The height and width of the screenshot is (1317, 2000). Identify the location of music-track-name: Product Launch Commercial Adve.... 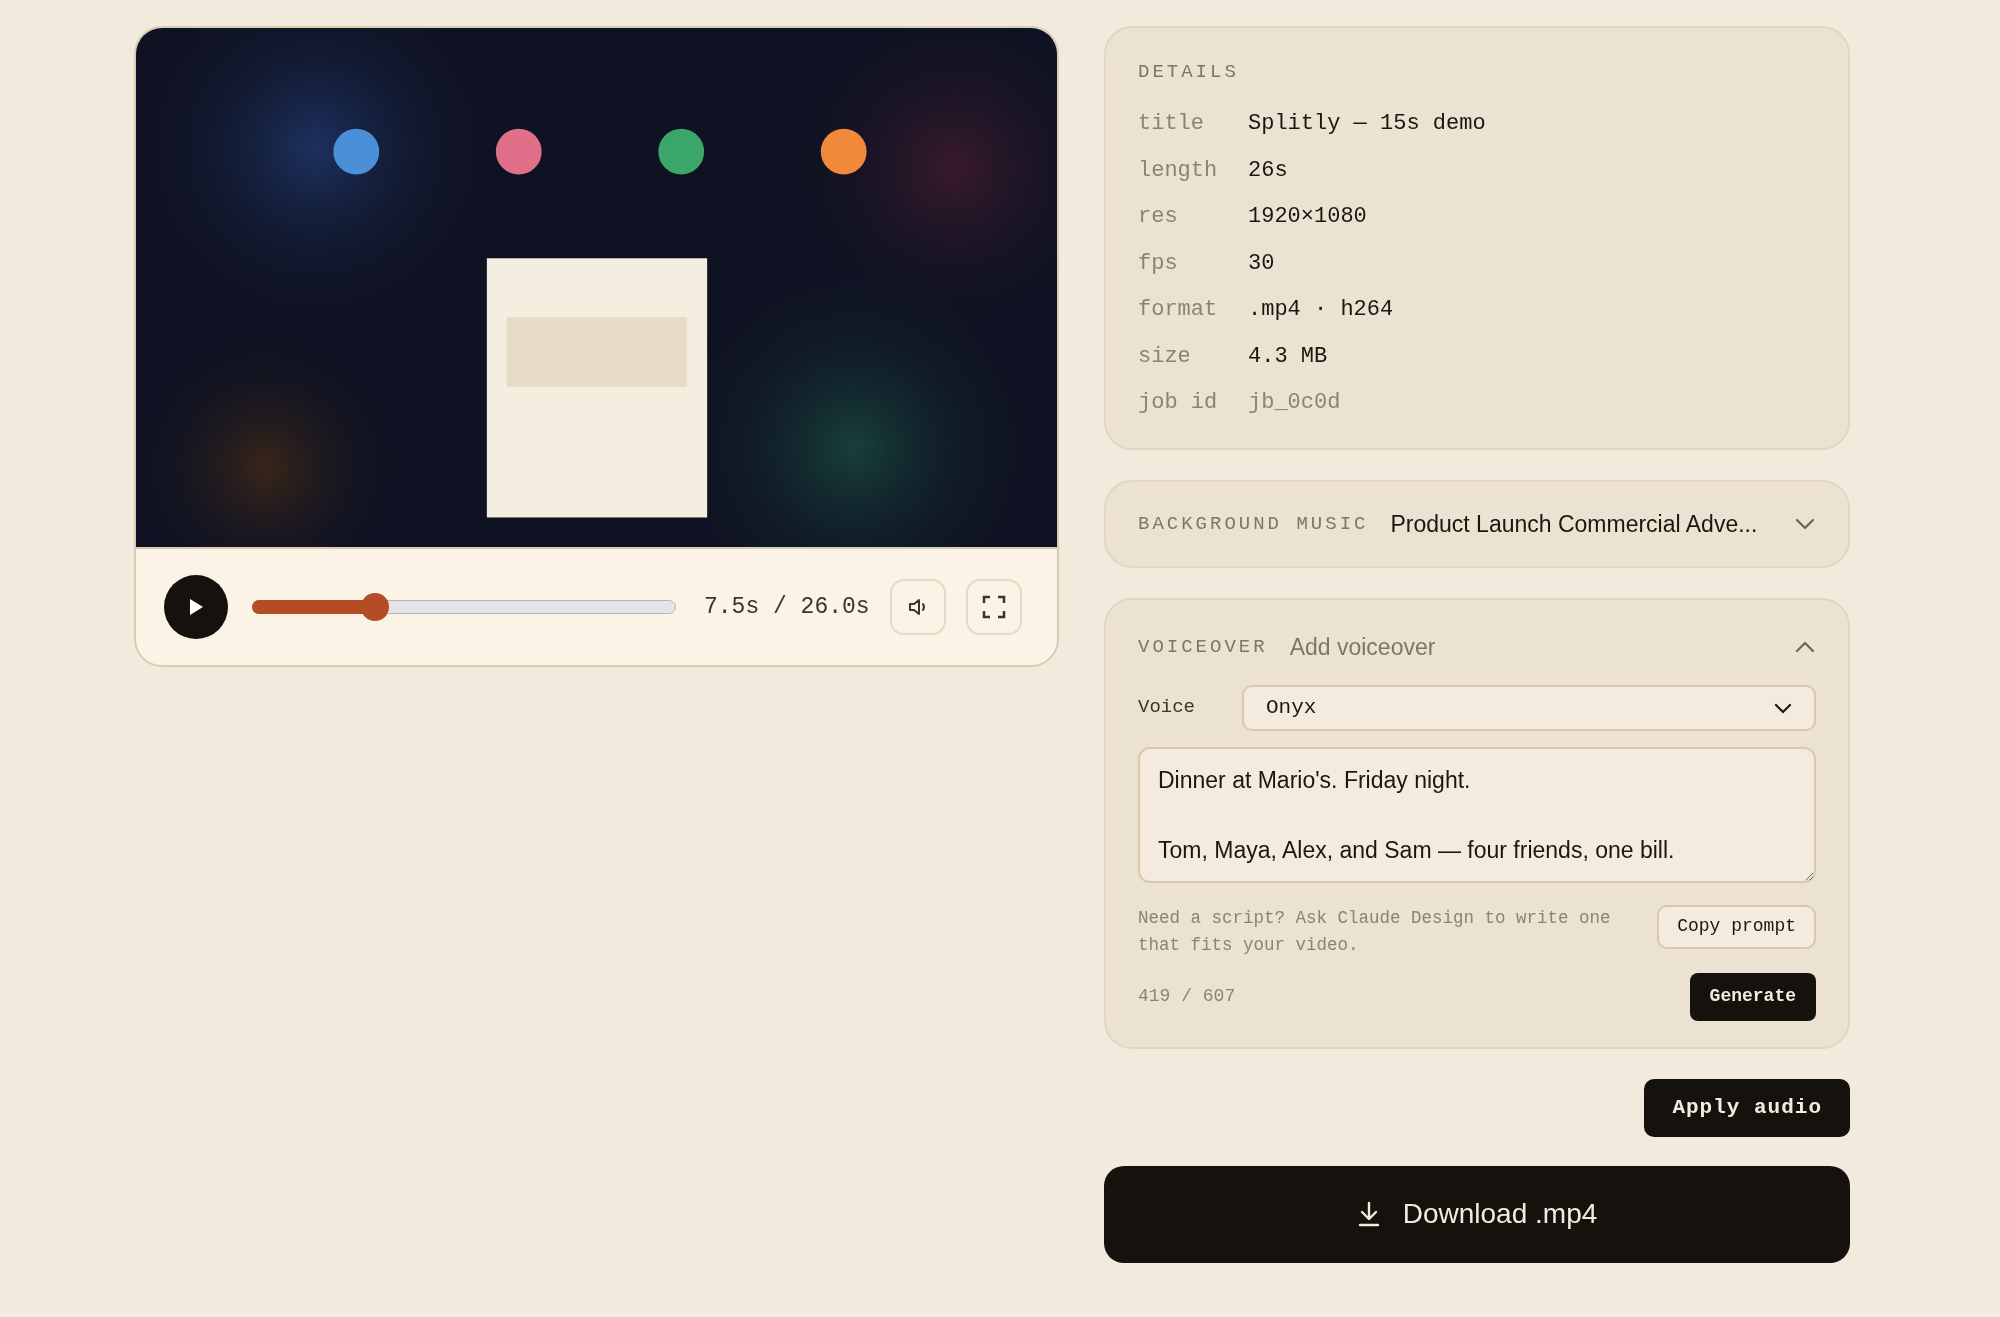
(1592, 524).